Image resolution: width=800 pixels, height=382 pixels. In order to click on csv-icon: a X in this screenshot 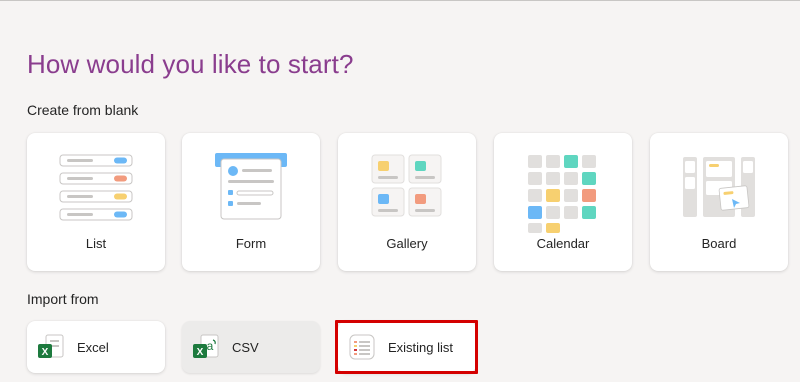, I will do `click(206, 346)`.